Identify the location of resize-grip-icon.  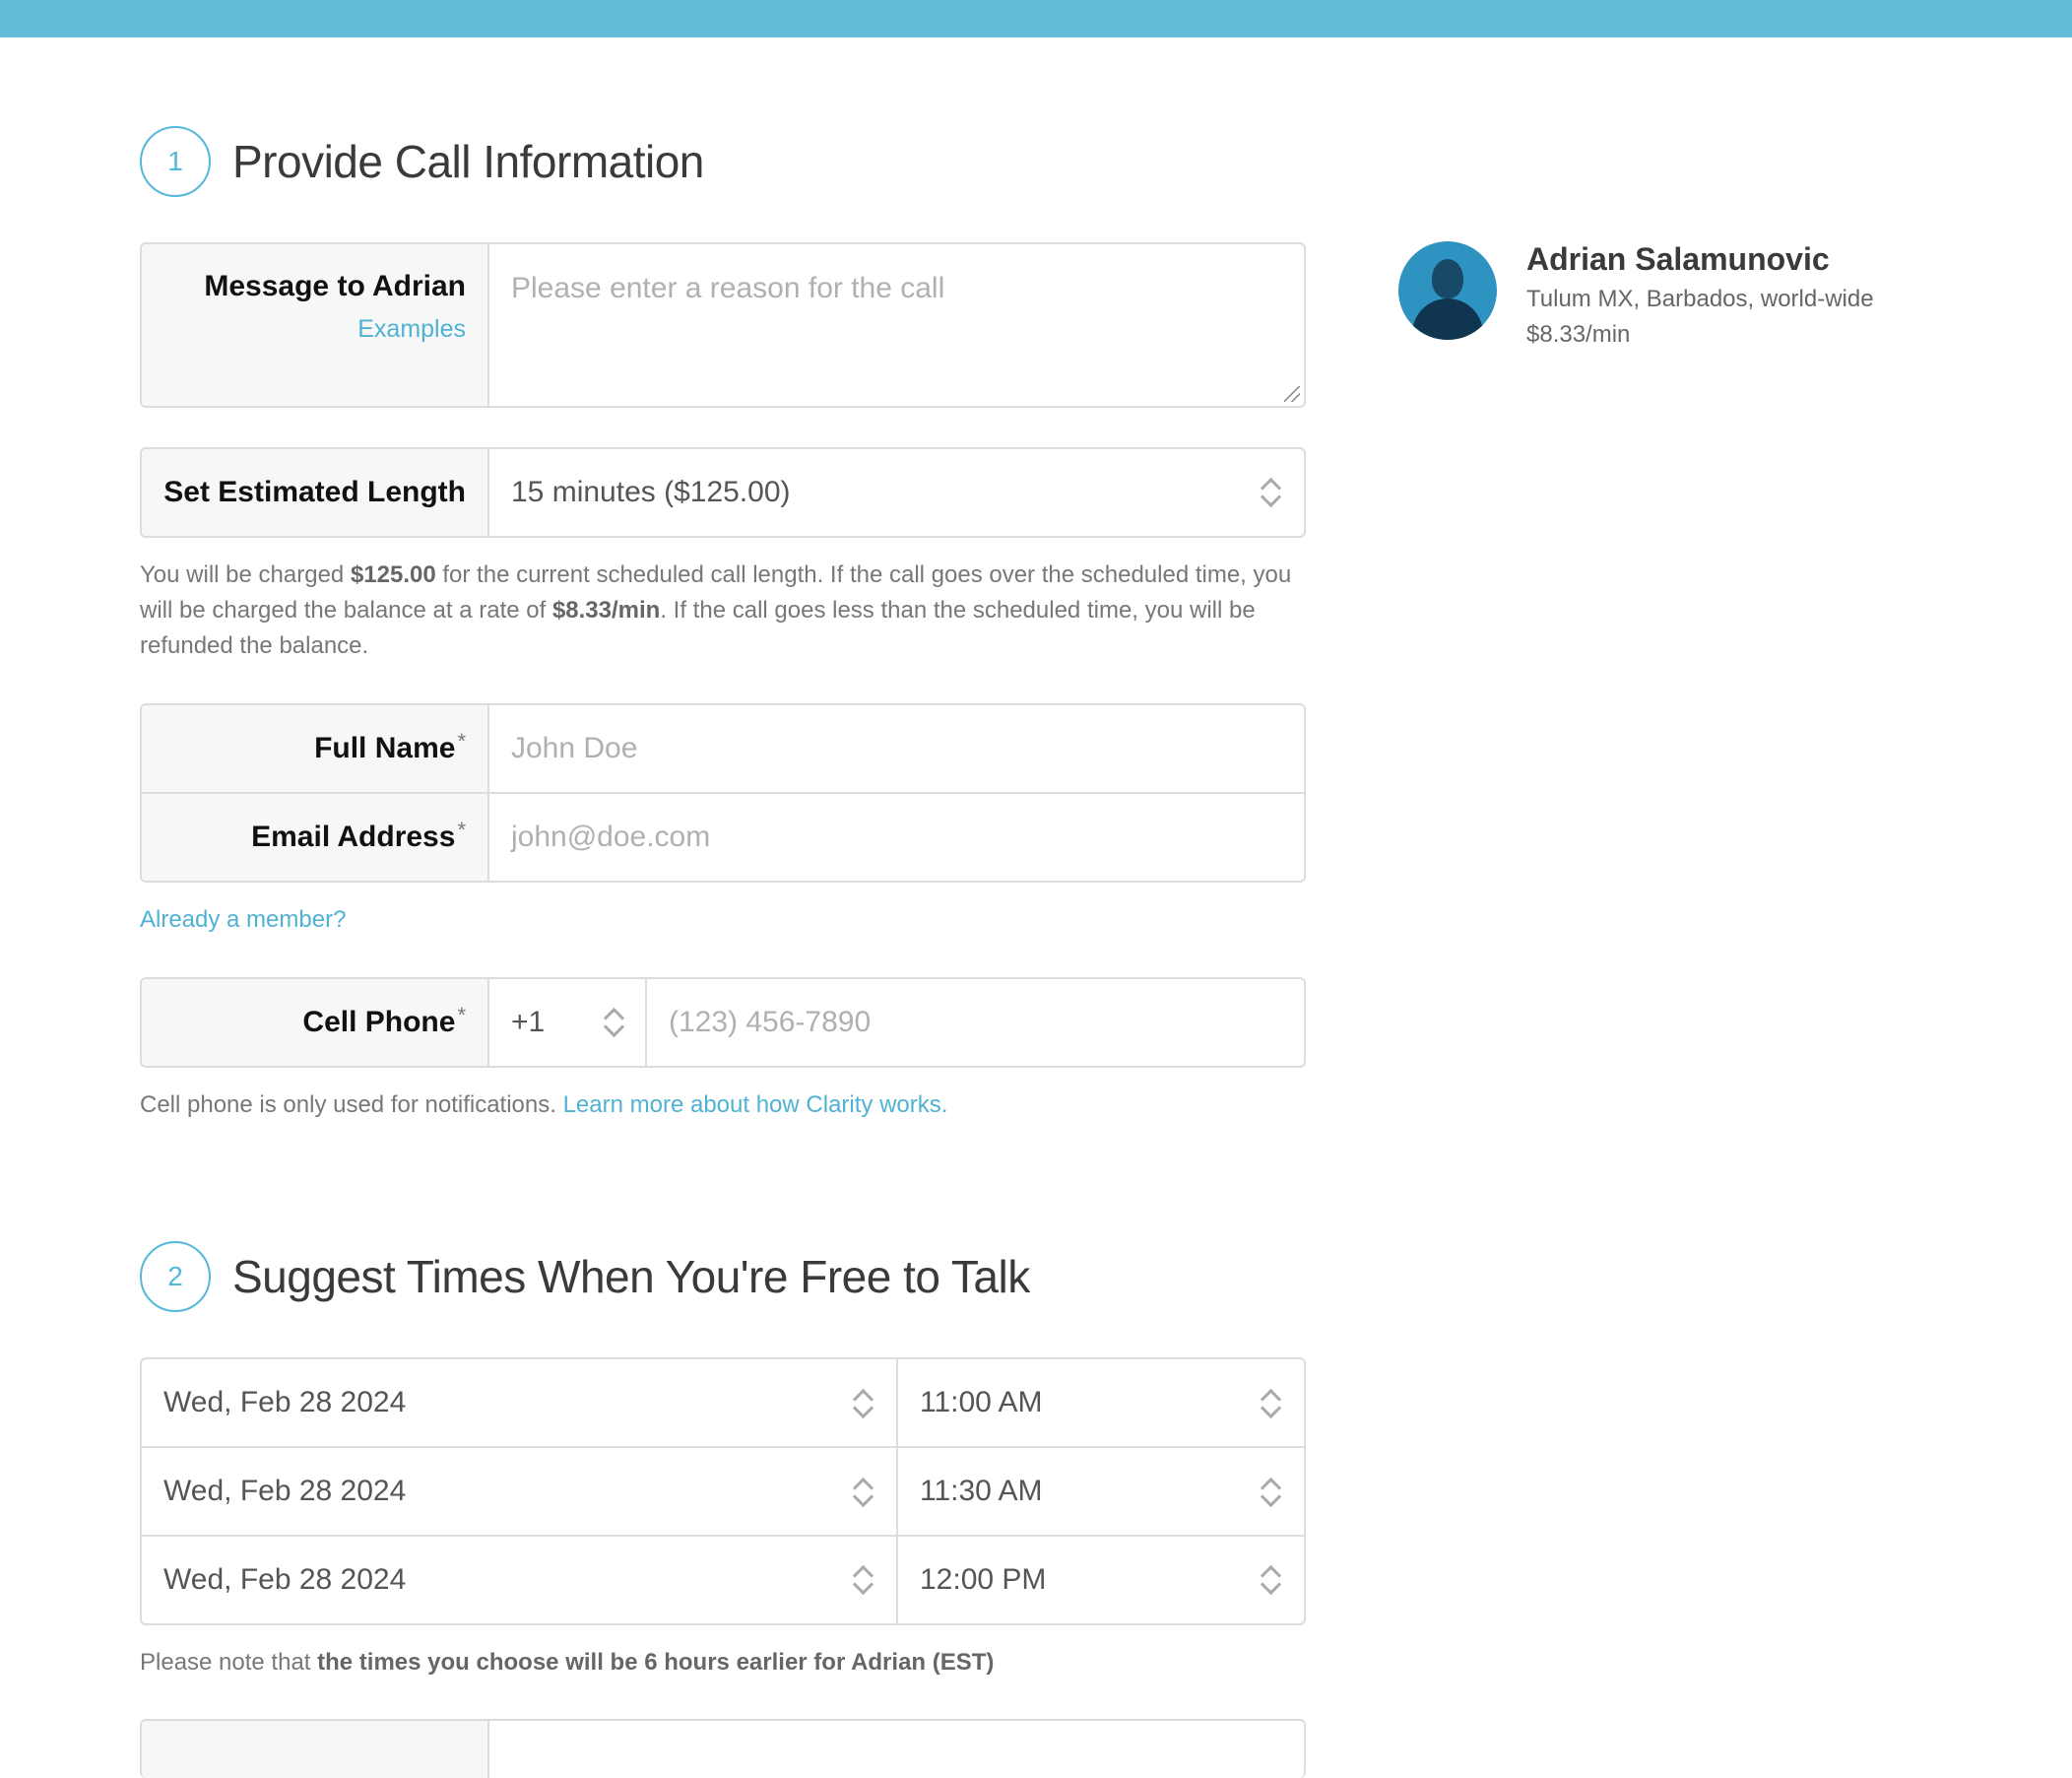
(1292, 394).